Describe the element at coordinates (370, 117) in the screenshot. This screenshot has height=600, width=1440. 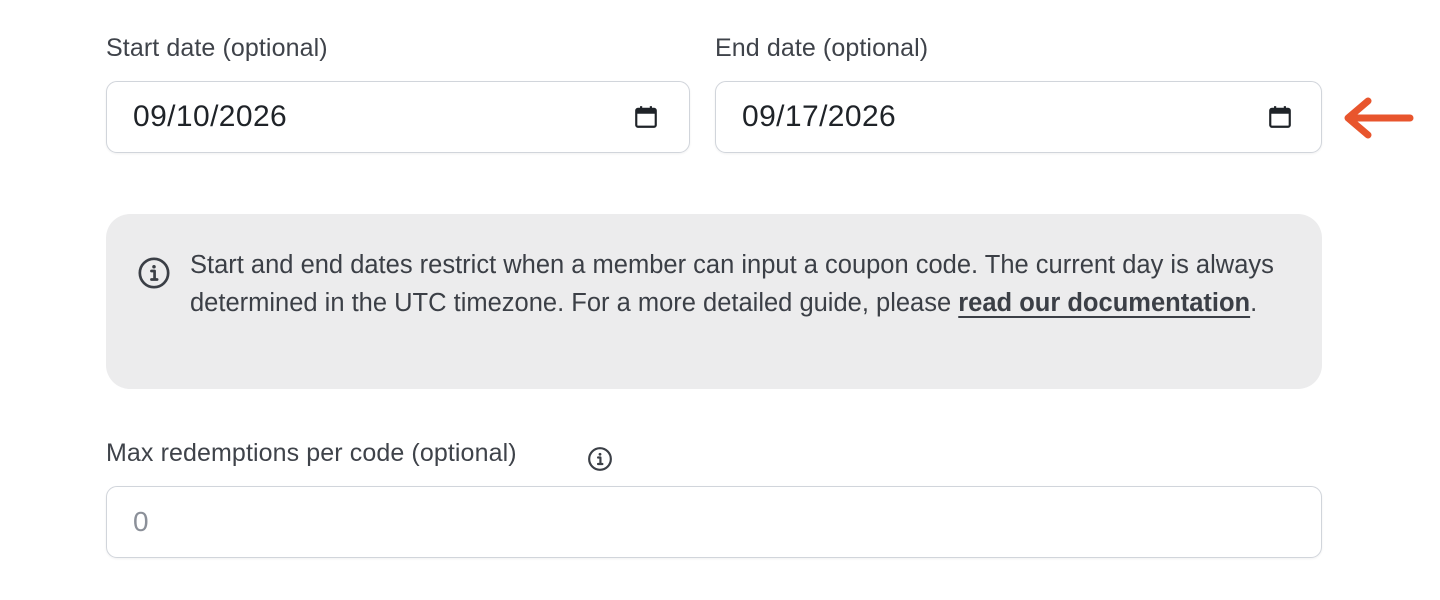
I see `start-date-value: 09/10/2026` at that location.